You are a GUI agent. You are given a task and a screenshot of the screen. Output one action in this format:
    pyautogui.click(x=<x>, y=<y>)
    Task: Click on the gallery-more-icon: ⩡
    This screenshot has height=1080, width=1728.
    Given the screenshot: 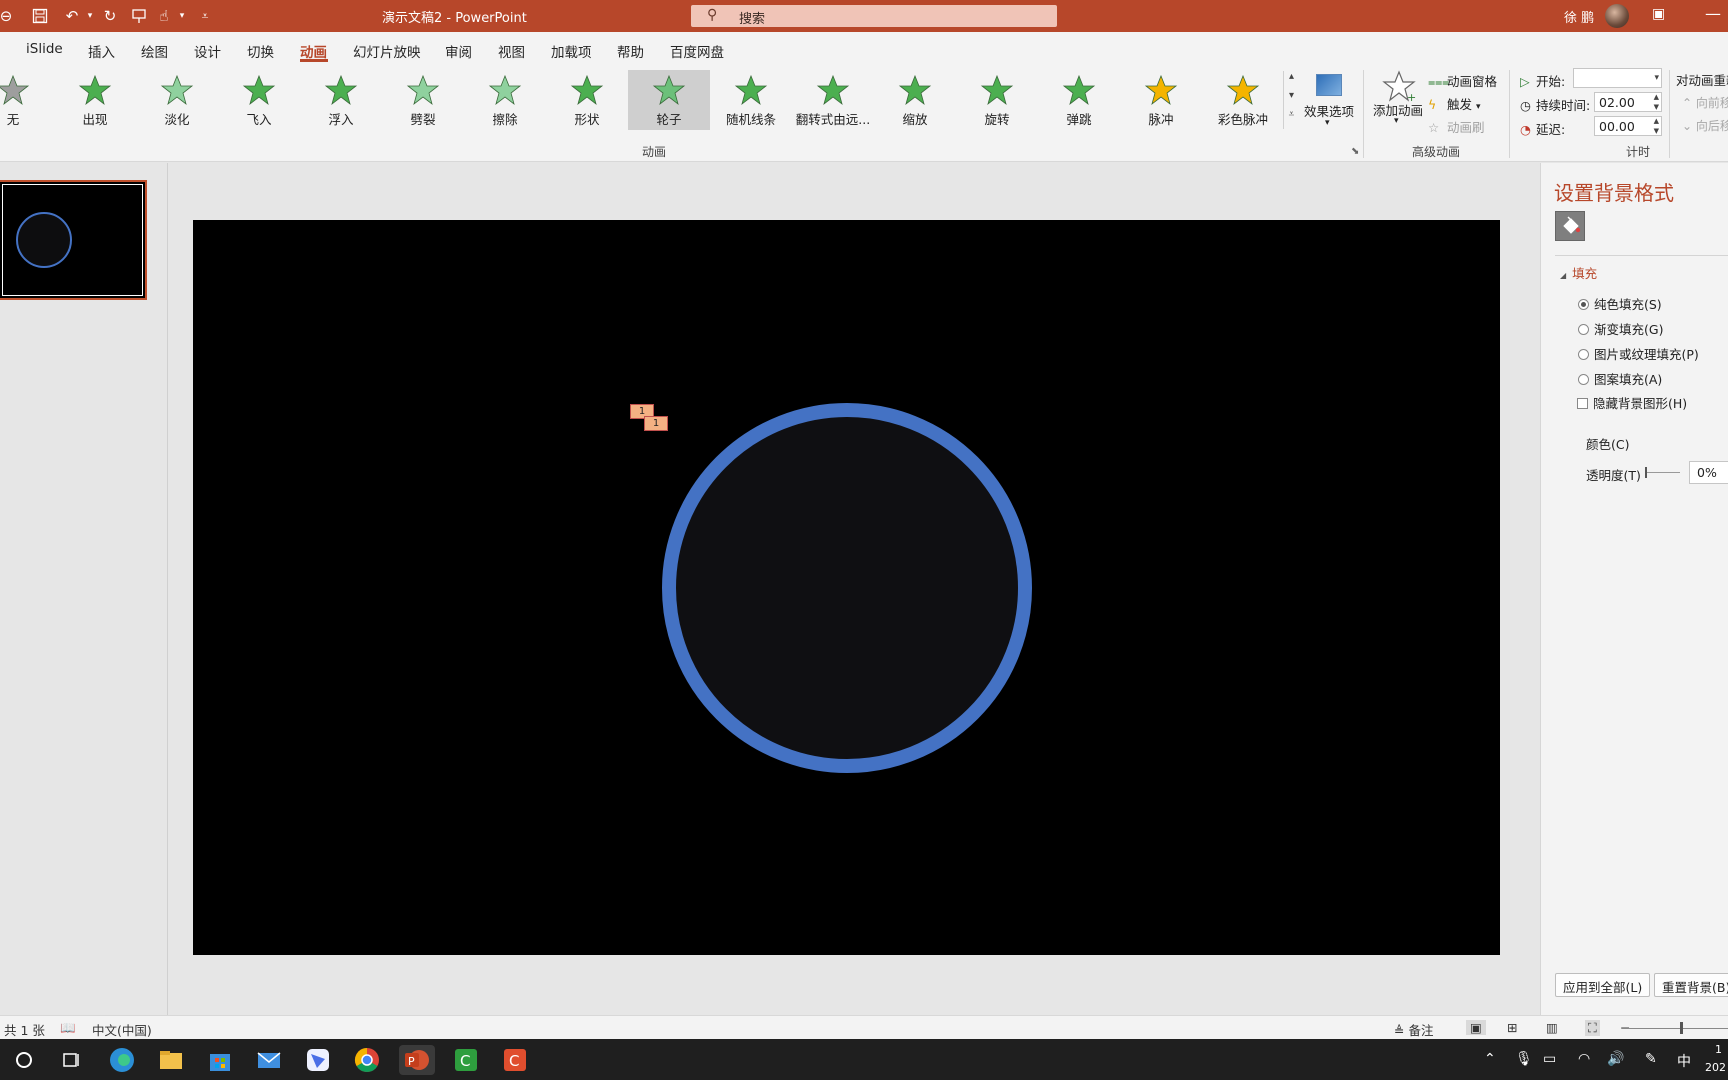 What is the action you would take?
    pyautogui.click(x=1291, y=118)
    